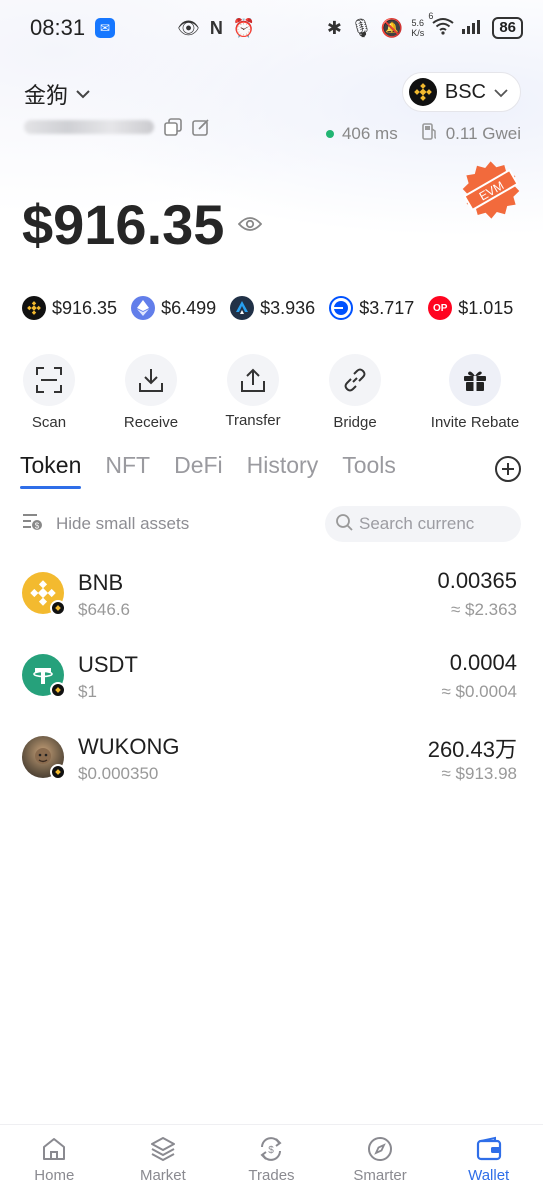 The width and height of the screenshot is (543, 1200). I want to click on tab-history: History, so click(283, 470).